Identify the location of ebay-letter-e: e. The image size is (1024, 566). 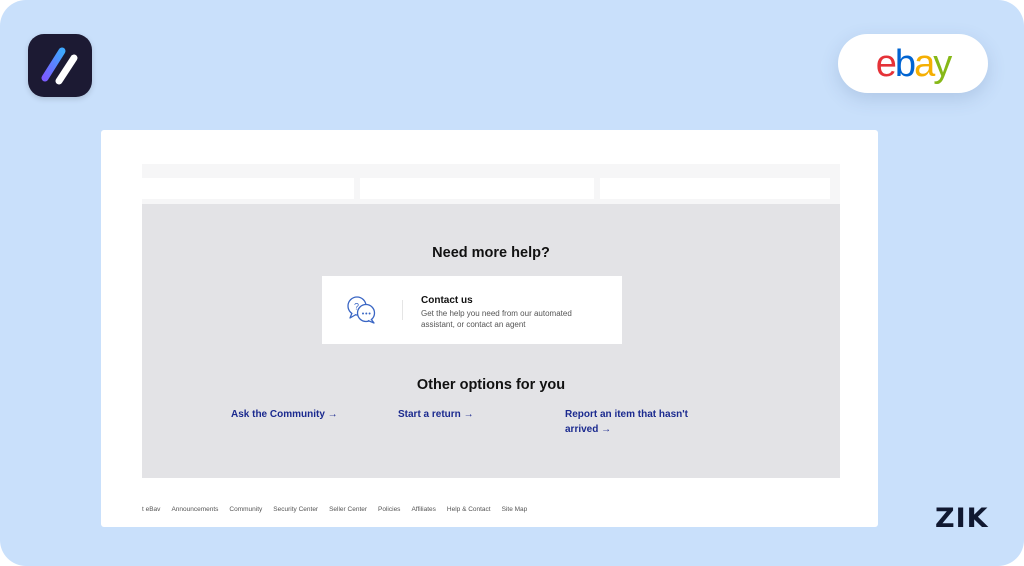
(886, 63).